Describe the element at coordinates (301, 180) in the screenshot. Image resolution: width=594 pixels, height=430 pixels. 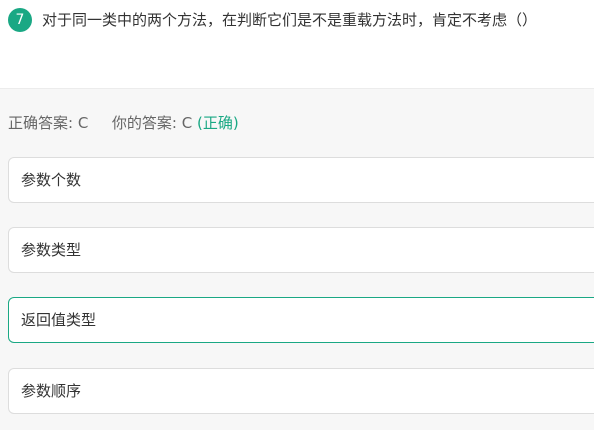
I see `option-a: 参数个数` at that location.